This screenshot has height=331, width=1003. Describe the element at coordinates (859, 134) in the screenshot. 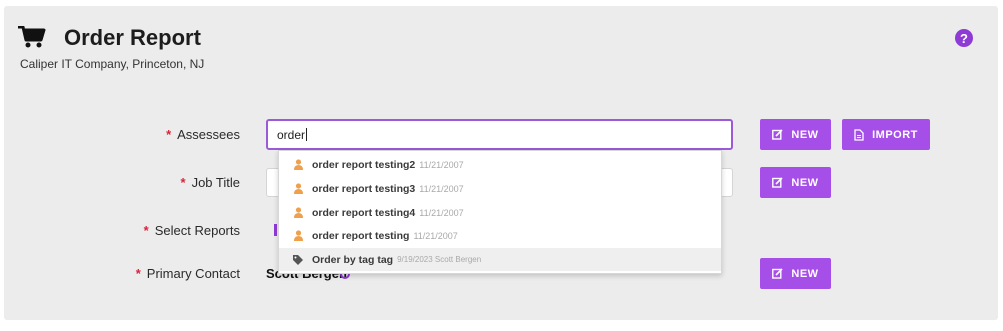

I see `file-icon` at that location.